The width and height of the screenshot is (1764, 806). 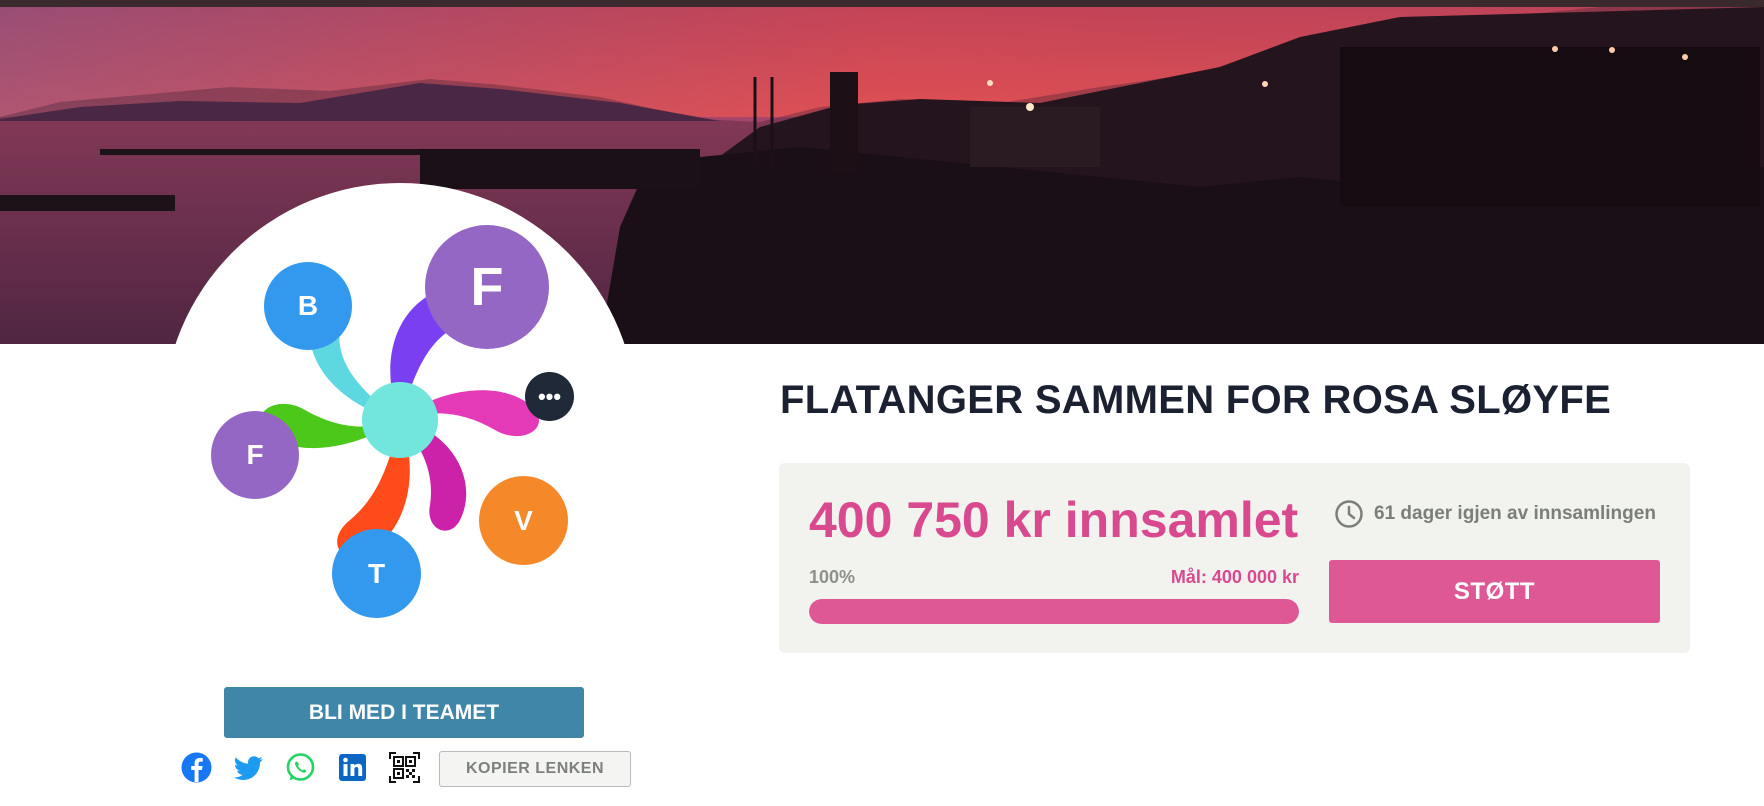 I want to click on linkedin-icon, so click(x=352, y=767).